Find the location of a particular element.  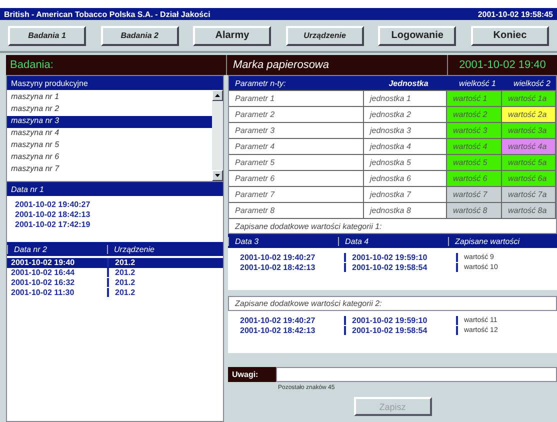

table-cell: Parametr 6 is located at coordinates (296, 178).